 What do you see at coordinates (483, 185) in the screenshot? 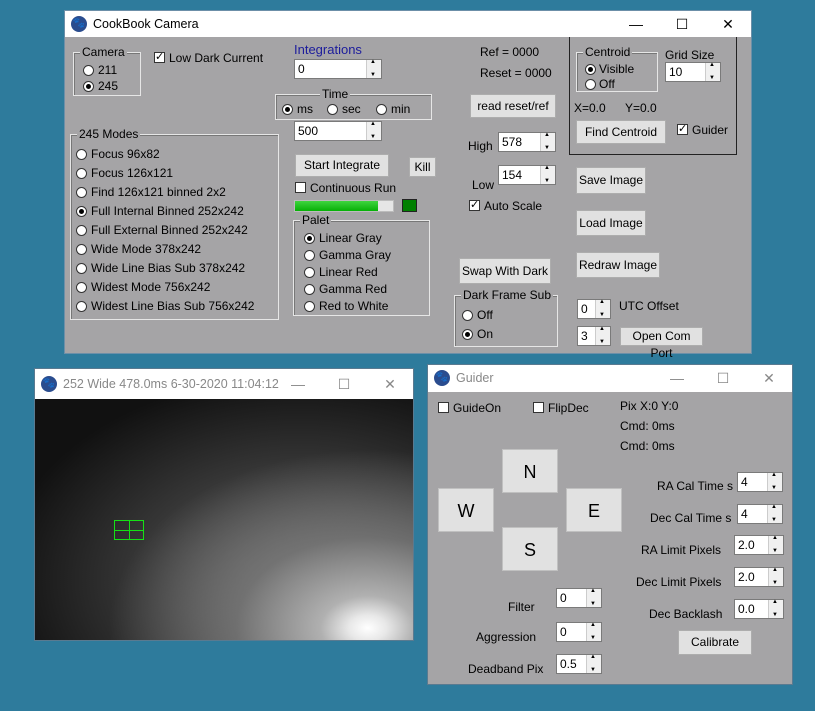
I see `low-label: Low` at bounding box center [483, 185].